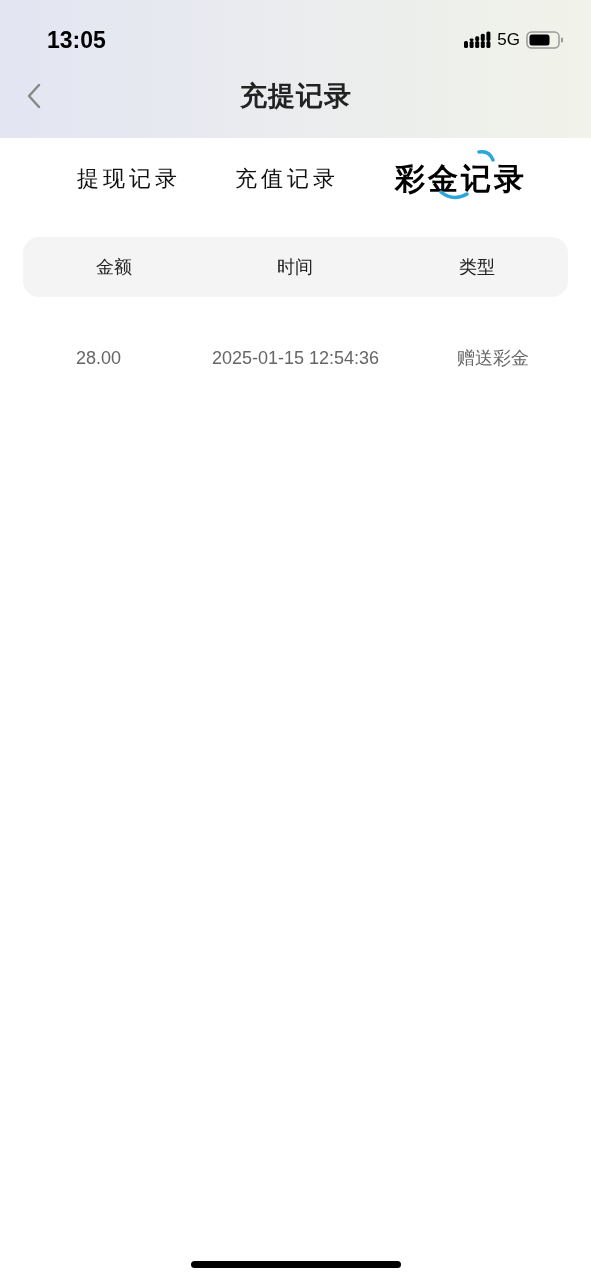 This screenshot has height=1280, width=591. What do you see at coordinates (286, 178) in the screenshot?
I see `record-tab: 充值记录` at bounding box center [286, 178].